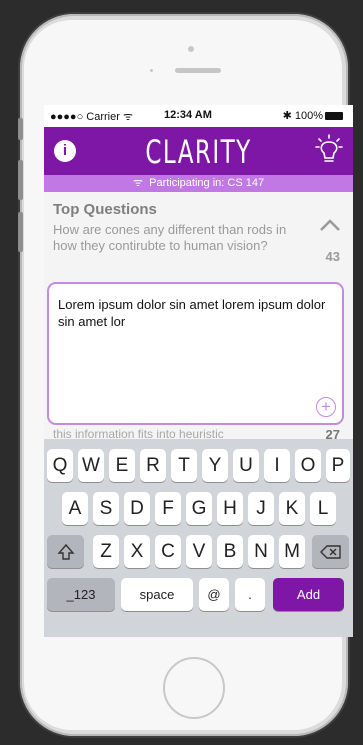 Image resolution: width=363 pixels, height=745 pixels. Describe the element at coordinates (308, 465) in the screenshot. I see `key-o: O` at that location.